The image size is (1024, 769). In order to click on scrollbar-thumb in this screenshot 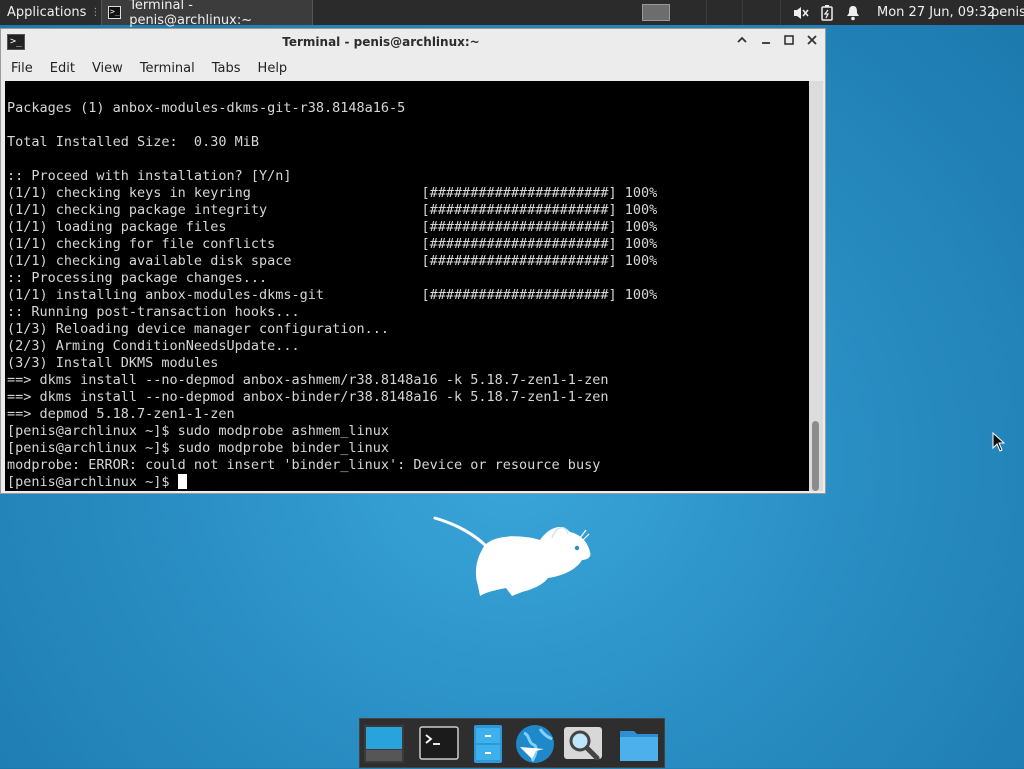, I will do `click(815, 456)`.